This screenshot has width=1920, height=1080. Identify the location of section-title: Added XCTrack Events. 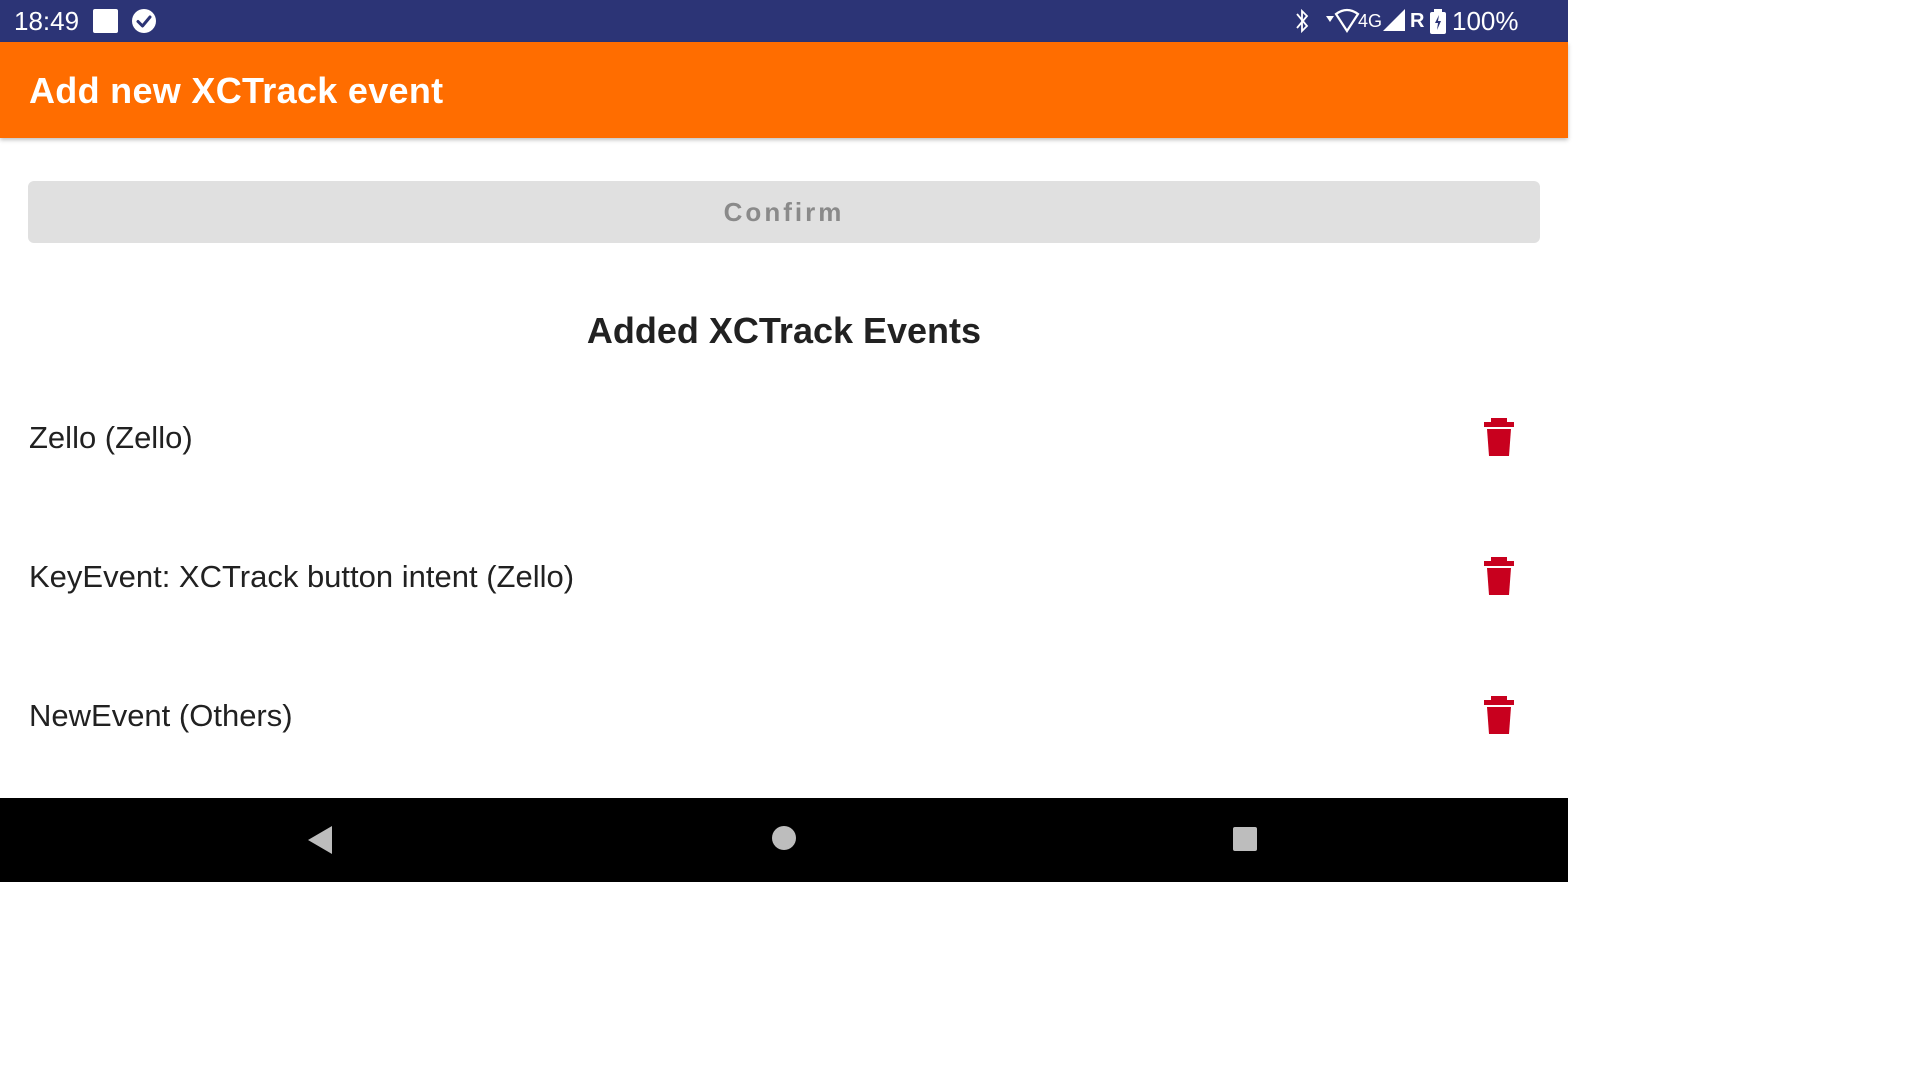
(784, 330).